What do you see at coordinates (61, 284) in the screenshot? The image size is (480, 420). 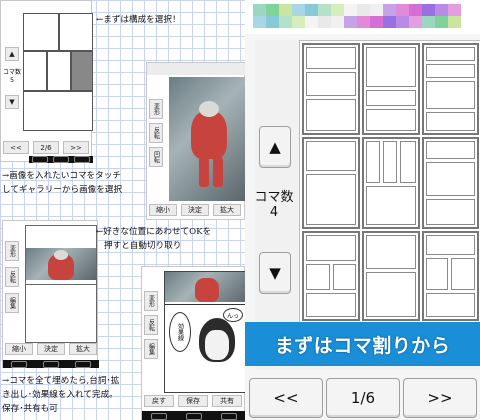 I see `mini-crop-panel` at bounding box center [61, 284].